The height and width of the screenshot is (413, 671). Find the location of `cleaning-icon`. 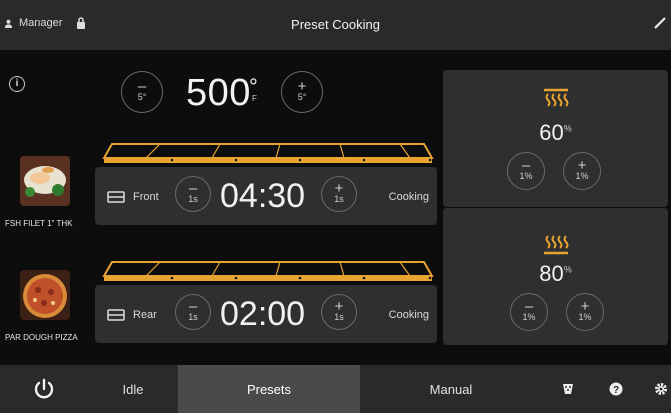

cleaning-icon is located at coordinates (568, 389).